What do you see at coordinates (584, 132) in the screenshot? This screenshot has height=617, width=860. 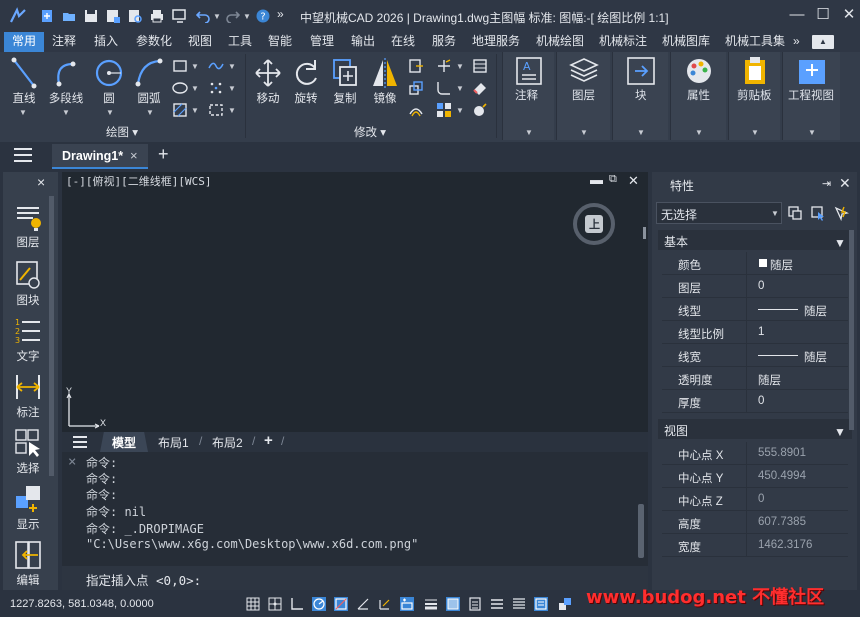 I see `layer-panel-dropdown-icon: ▼` at bounding box center [584, 132].